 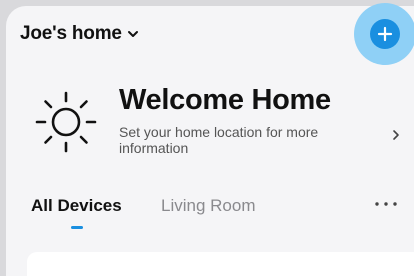 What do you see at coordinates (386, 204) in the screenshot?
I see `more-dots-icon` at bounding box center [386, 204].